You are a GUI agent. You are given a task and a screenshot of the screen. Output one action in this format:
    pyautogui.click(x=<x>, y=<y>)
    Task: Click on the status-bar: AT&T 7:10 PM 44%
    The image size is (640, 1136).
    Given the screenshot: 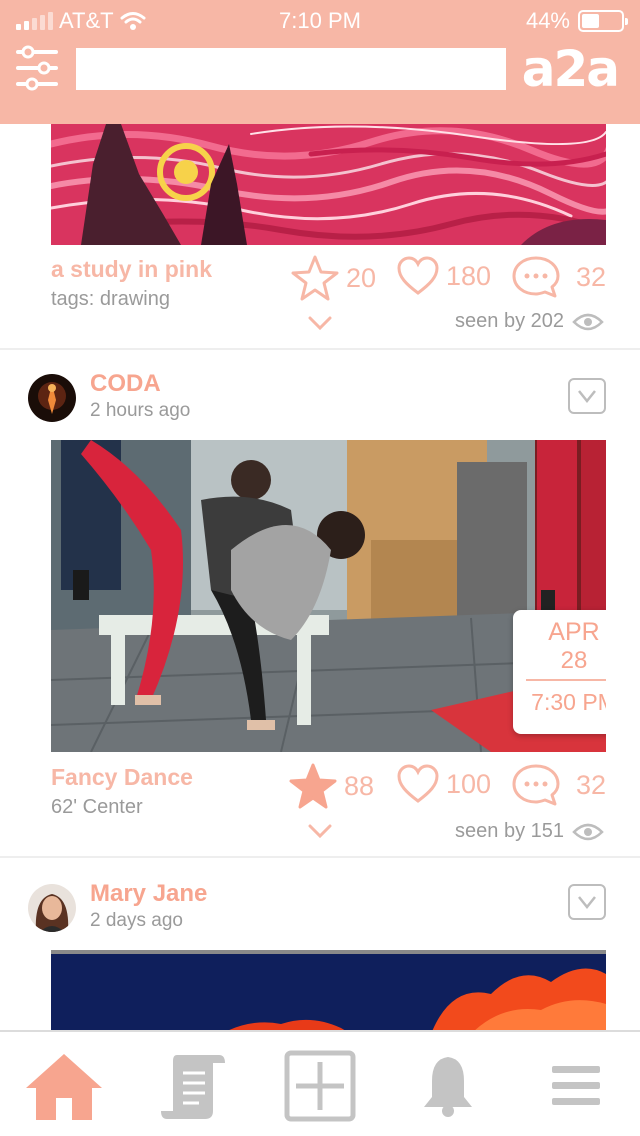 What is the action you would take?
    pyautogui.click(x=320, y=20)
    